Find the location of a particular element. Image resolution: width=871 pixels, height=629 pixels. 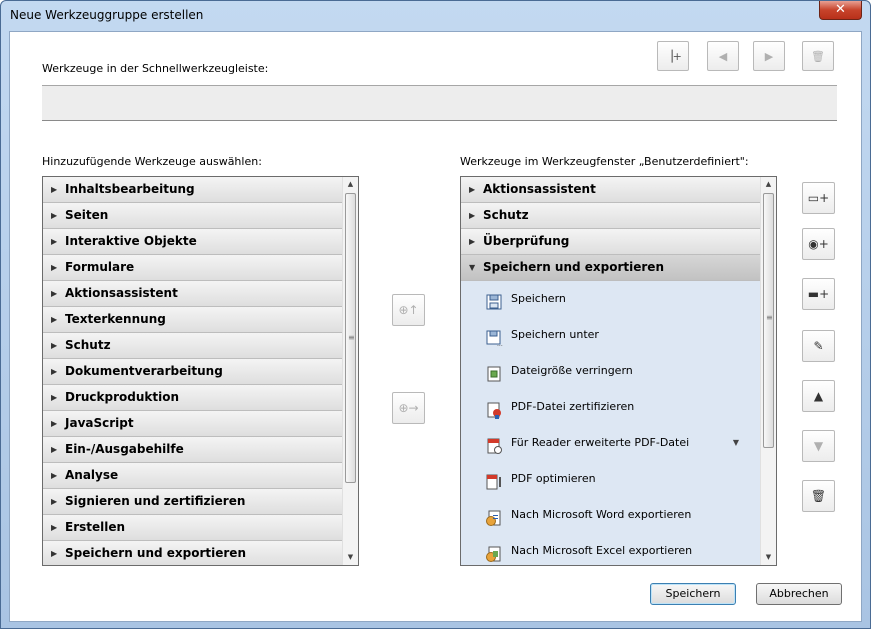

category-row: ▶ Signieren und zertifizieren is located at coordinates (193, 502).